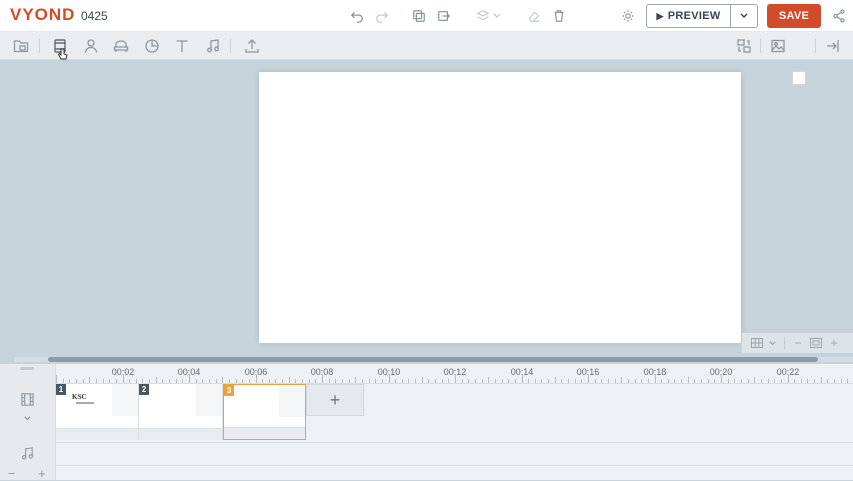 The width and height of the screenshot is (853, 481). I want to click on scenes-track-button, so click(27, 402).